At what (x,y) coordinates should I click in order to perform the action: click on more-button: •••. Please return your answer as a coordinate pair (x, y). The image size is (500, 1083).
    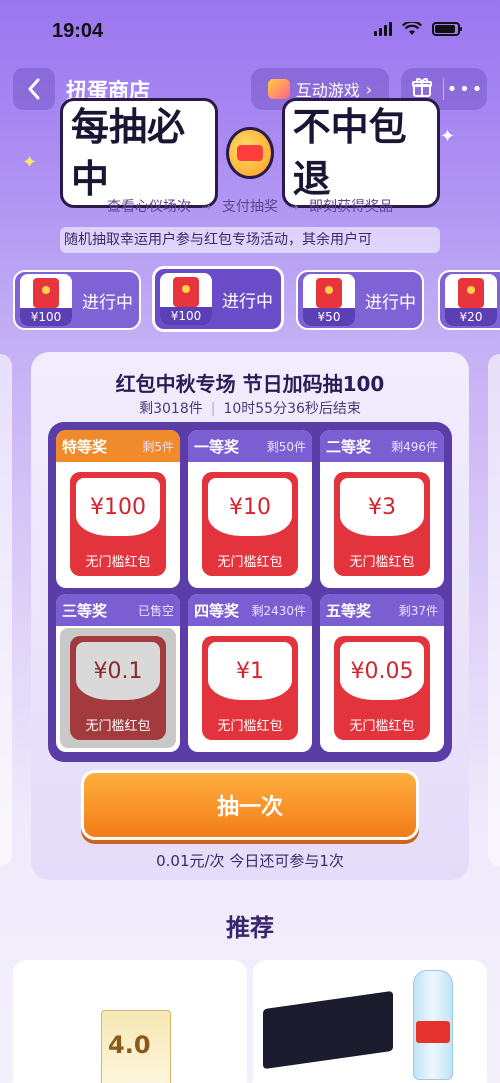
    Looking at the image, I should click on (465, 89).